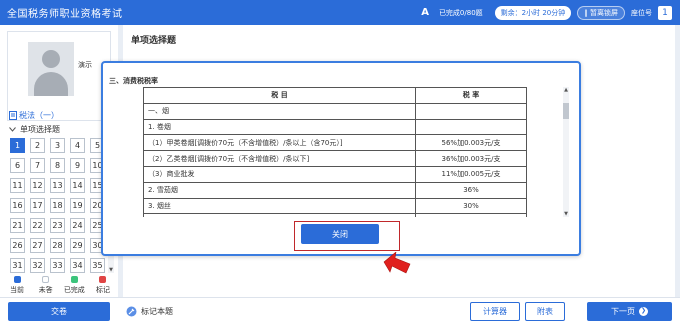 This screenshot has height=326, width=680. What do you see at coordinates (601, 12) in the screenshot?
I see `lock-screen-button: ‖ 暂离锁屏` at bounding box center [601, 12].